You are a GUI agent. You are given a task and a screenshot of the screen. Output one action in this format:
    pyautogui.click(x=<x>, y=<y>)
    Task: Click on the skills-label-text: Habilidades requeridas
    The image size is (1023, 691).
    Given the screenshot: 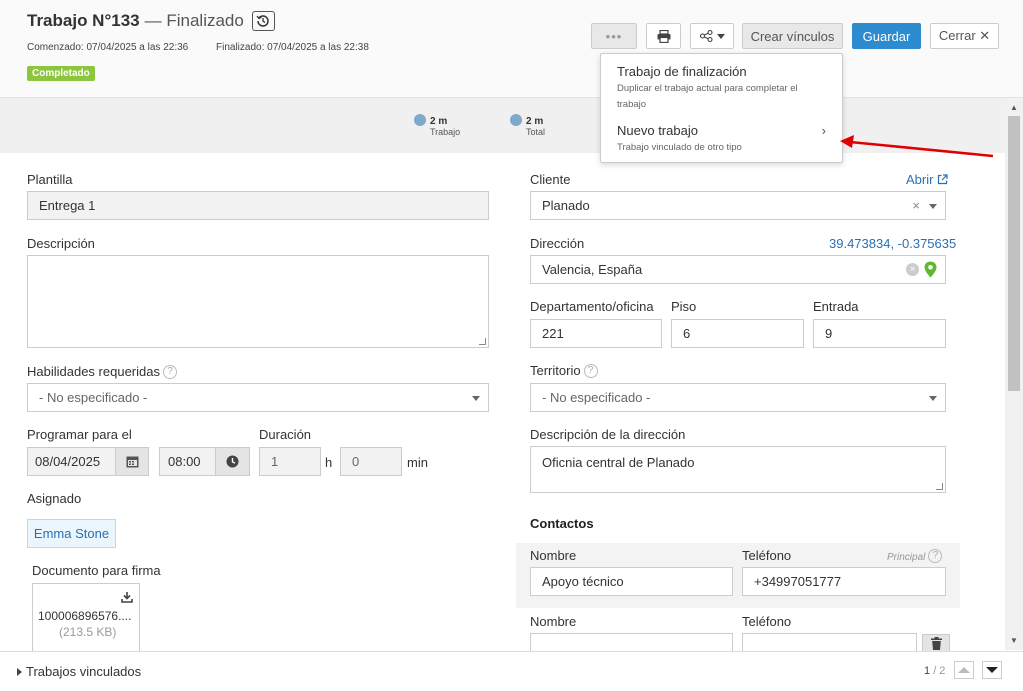 What is the action you would take?
    pyautogui.click(x=93, y=371)
    